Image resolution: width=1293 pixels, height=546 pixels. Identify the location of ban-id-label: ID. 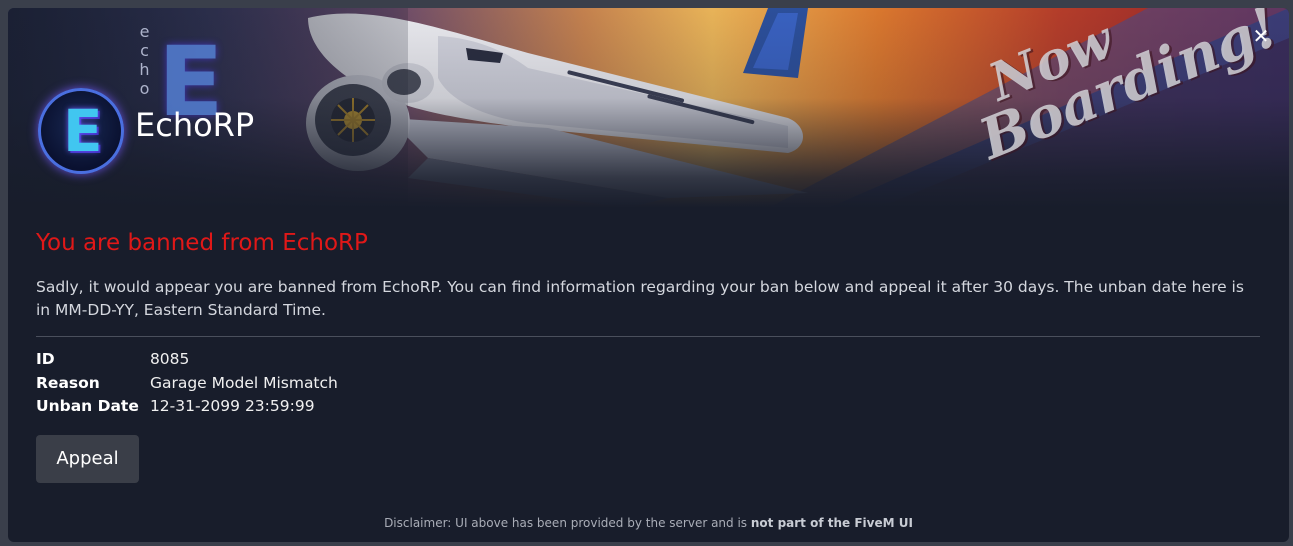
(45, 359).